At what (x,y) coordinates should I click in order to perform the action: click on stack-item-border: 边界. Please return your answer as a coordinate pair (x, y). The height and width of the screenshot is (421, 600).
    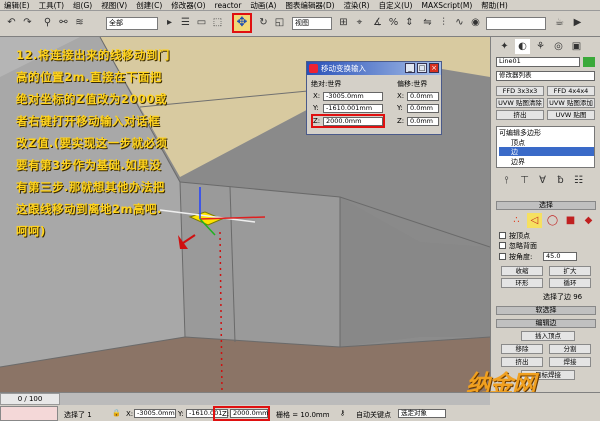
    Looking at the image, I should click on (518, 162).